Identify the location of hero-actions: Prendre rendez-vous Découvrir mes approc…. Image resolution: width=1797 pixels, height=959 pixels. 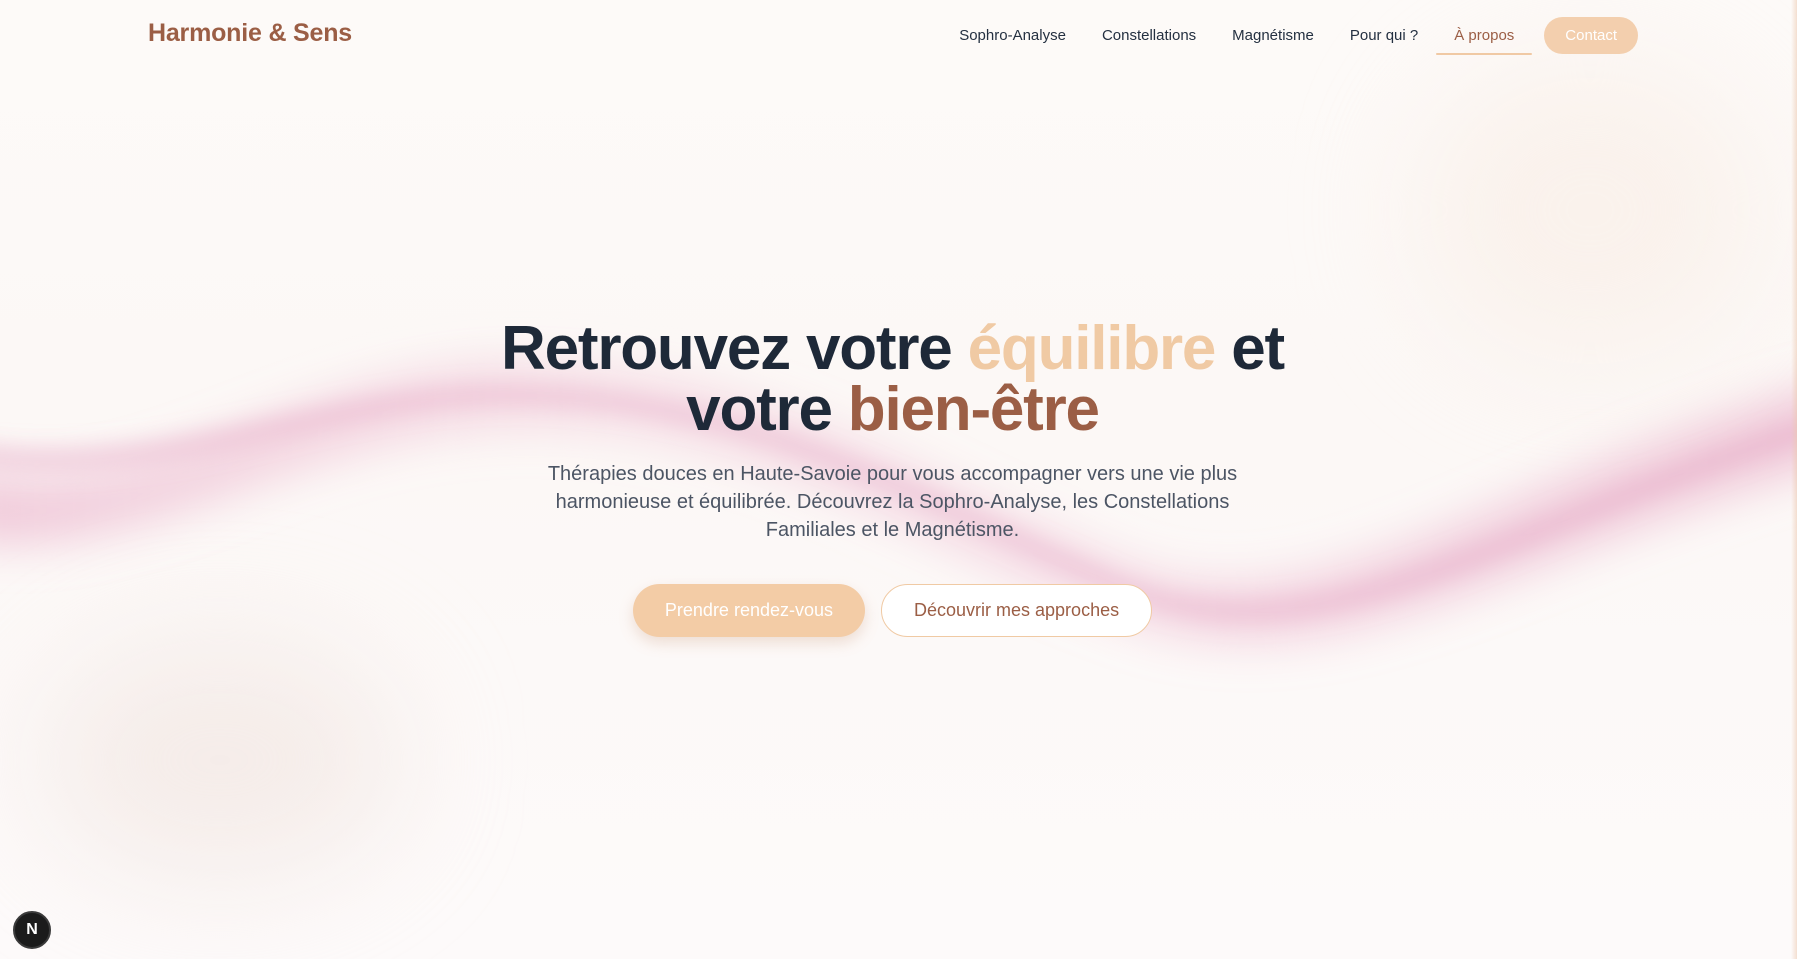
(892, 610).